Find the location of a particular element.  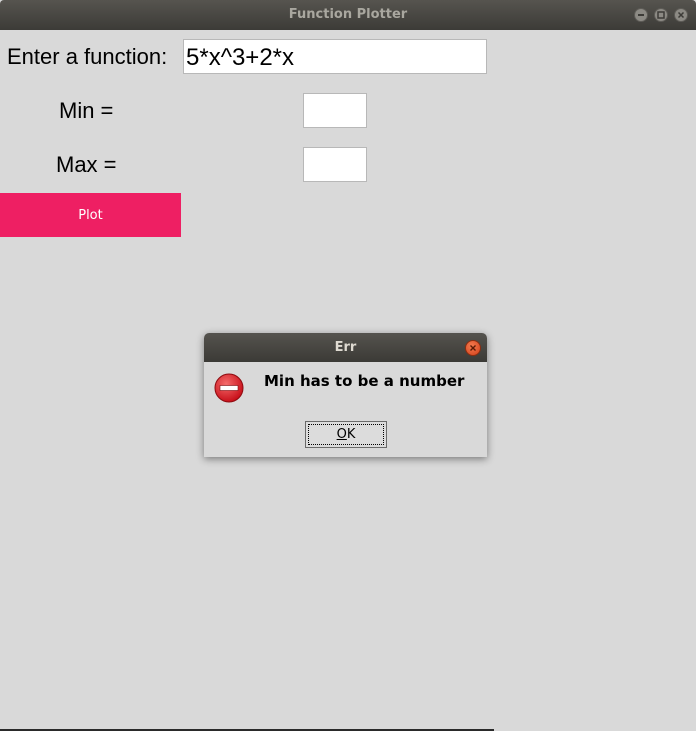

ok-label-rest: K is located at coordinates (351, 434).